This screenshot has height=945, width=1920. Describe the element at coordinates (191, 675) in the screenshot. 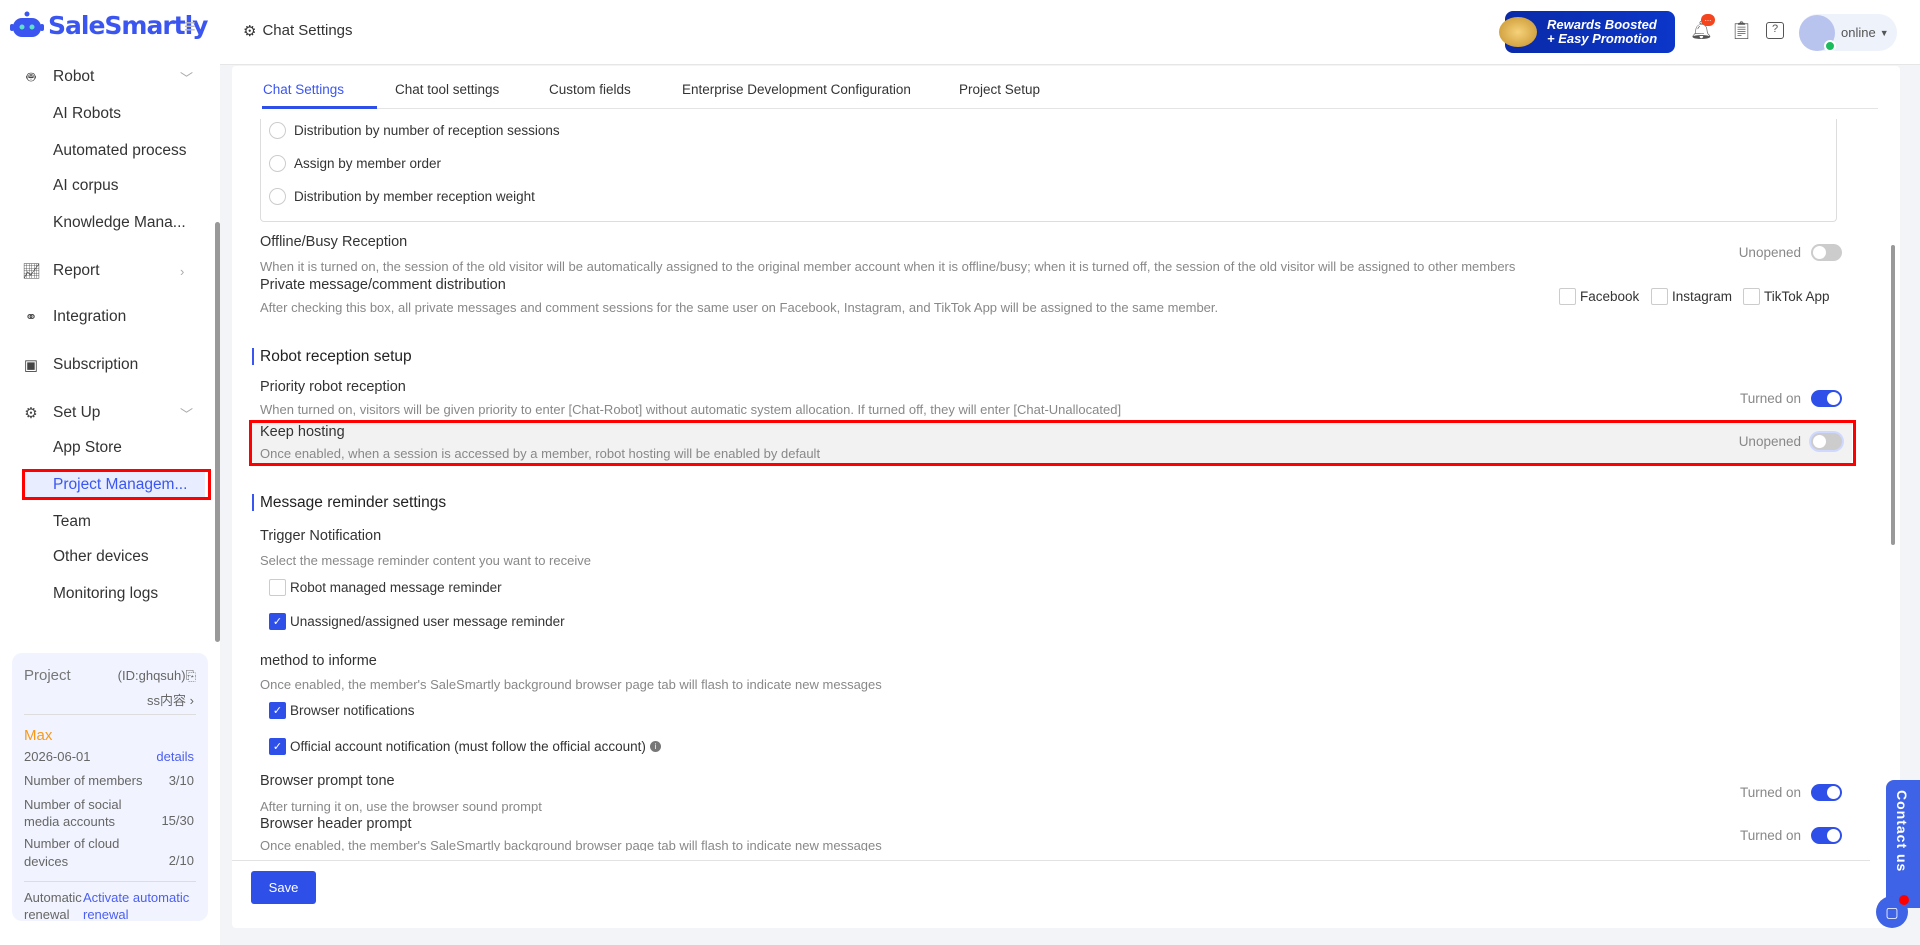

I see `copy-icon: ⎘` at that location.